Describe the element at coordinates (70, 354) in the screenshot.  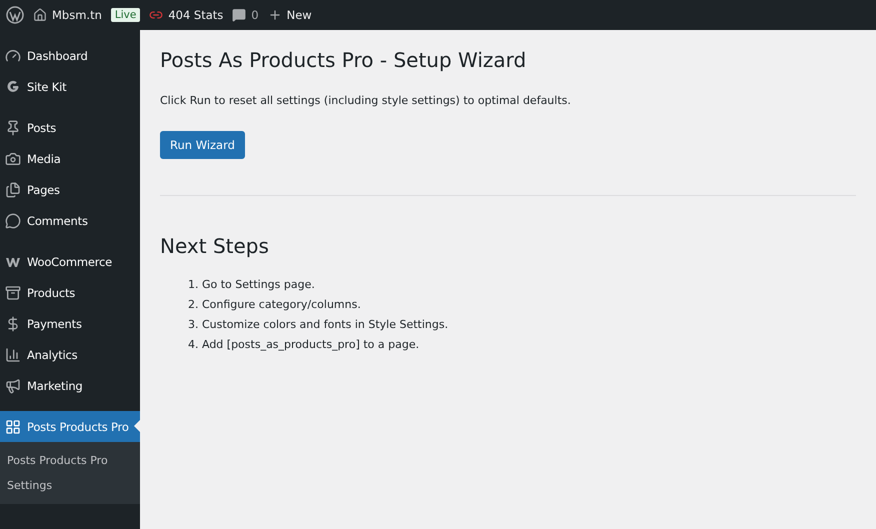
I see `menu-item: Analytics` at that location.